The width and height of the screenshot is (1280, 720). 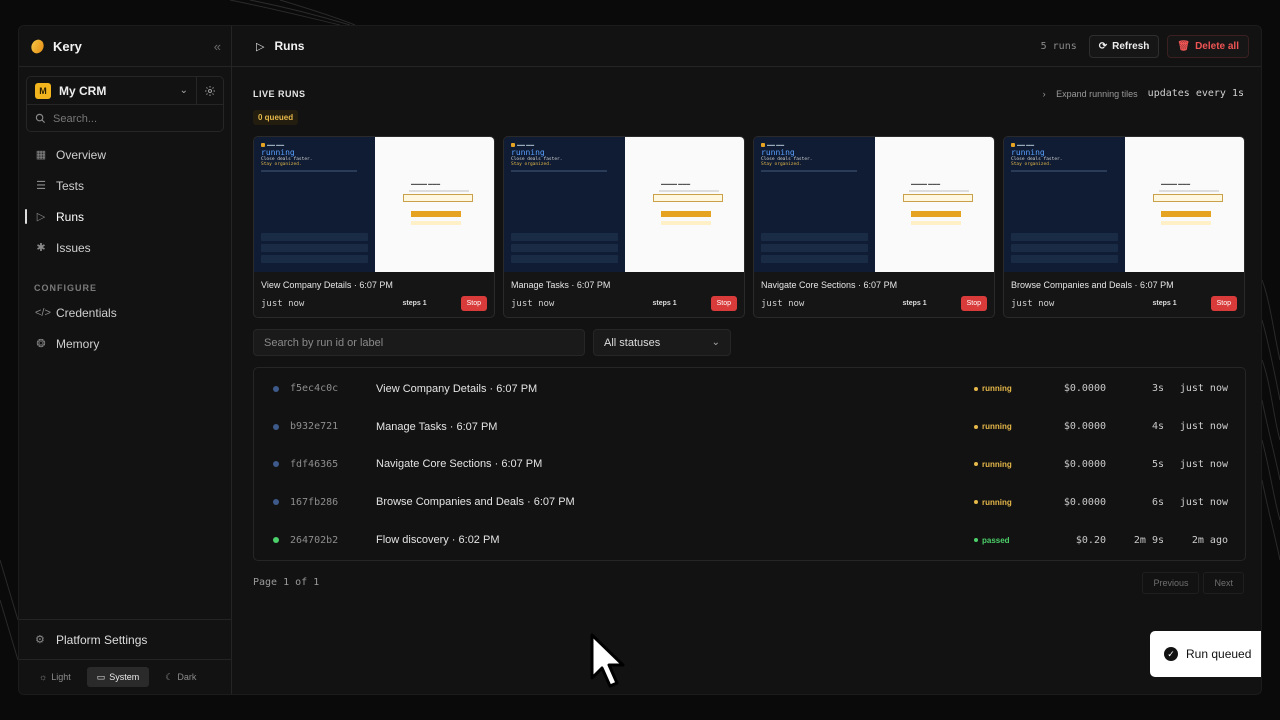 I want to click on delete-all-button: 🗑︎ Delete all, so click(x=1208, y=46).